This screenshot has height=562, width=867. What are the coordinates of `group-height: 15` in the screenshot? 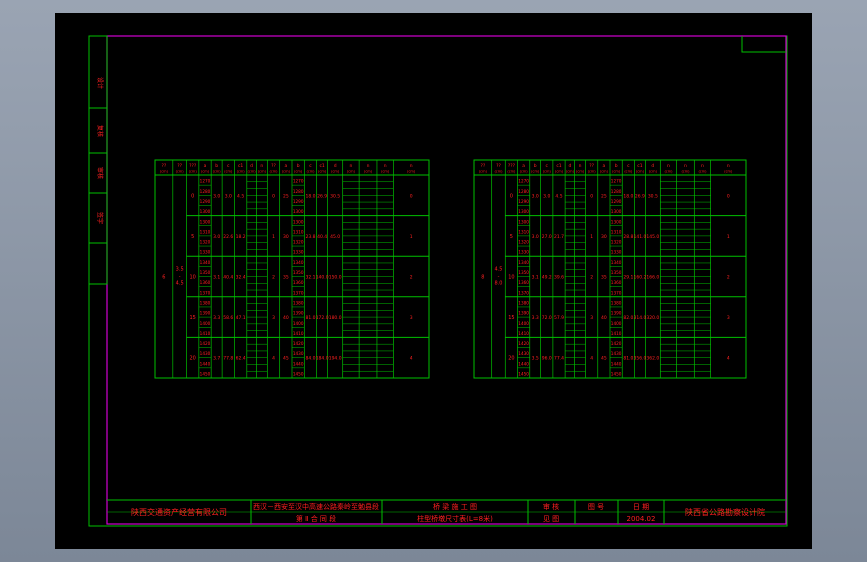 It's located at (511, 318).